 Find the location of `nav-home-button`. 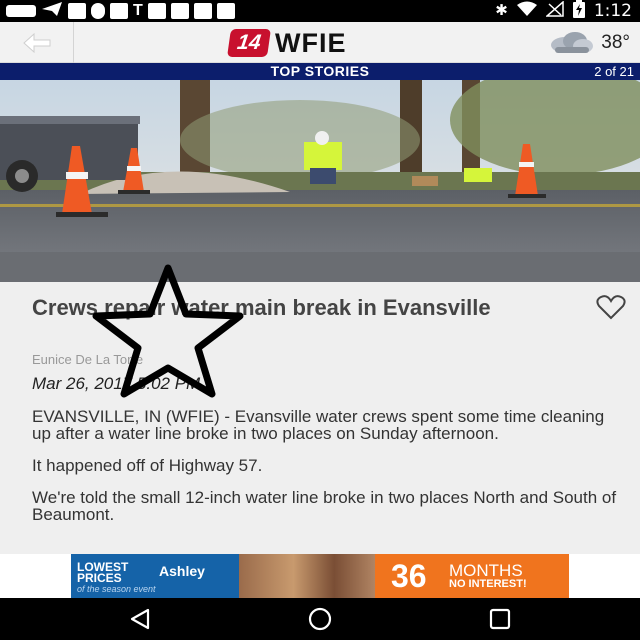

nav-home-button is located at coordinates (320, 619).